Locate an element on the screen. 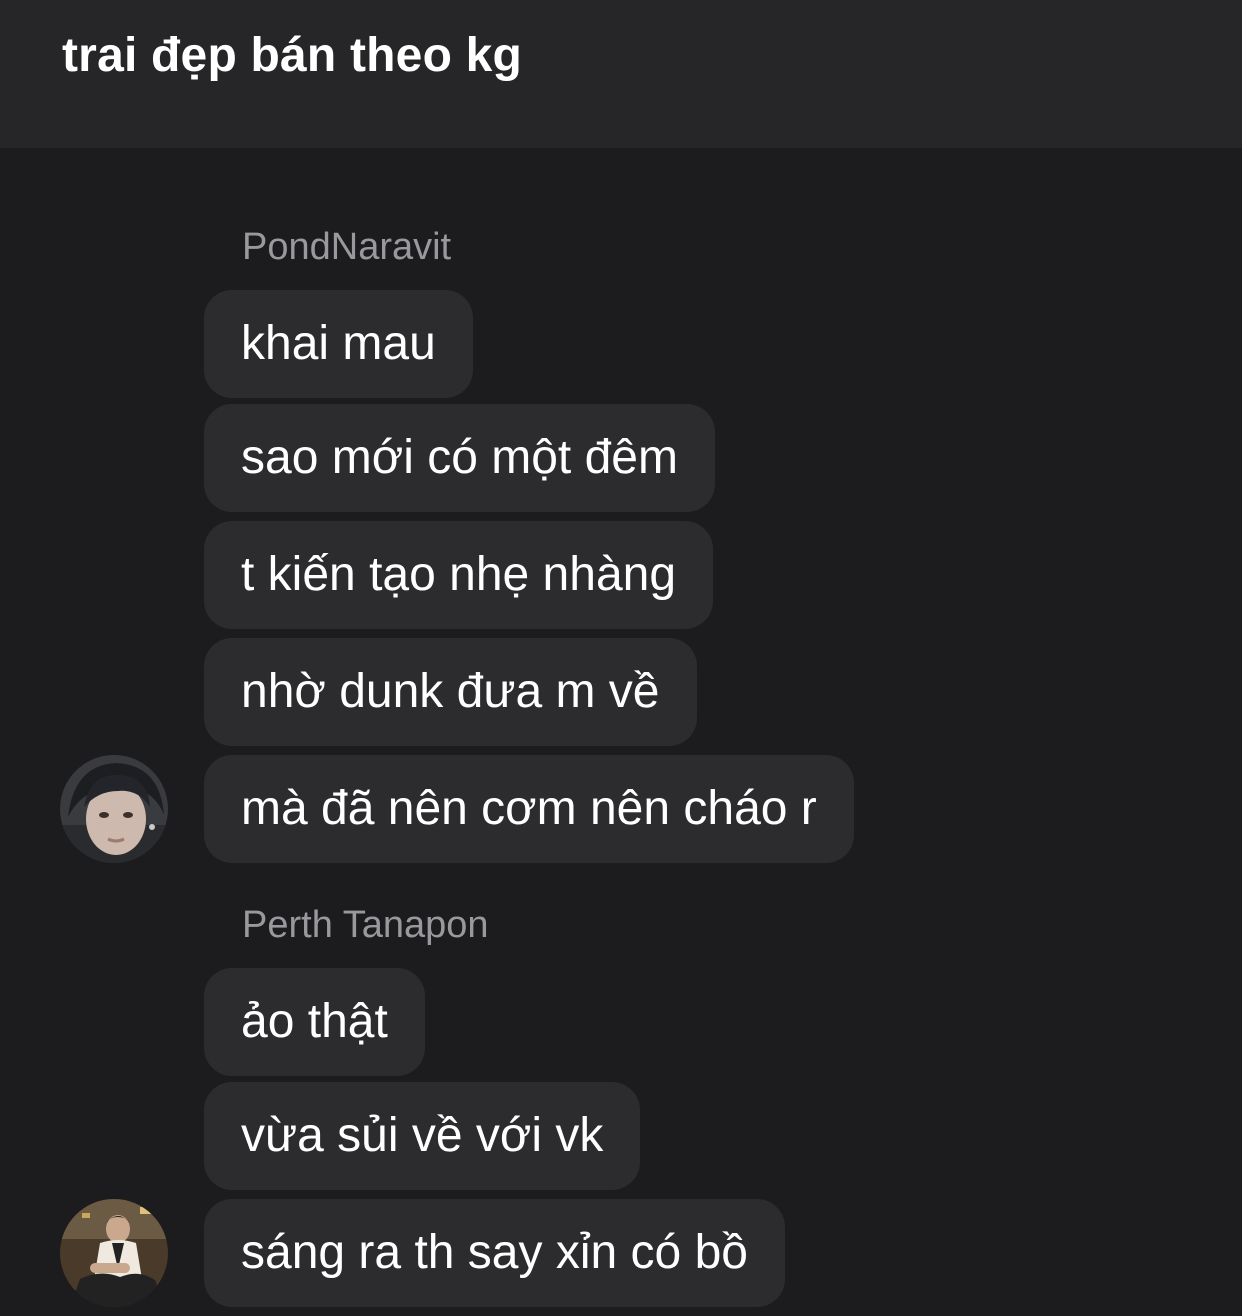  message-bubble: nhờ dunk đưa m về is located at coordinates (450, 692).